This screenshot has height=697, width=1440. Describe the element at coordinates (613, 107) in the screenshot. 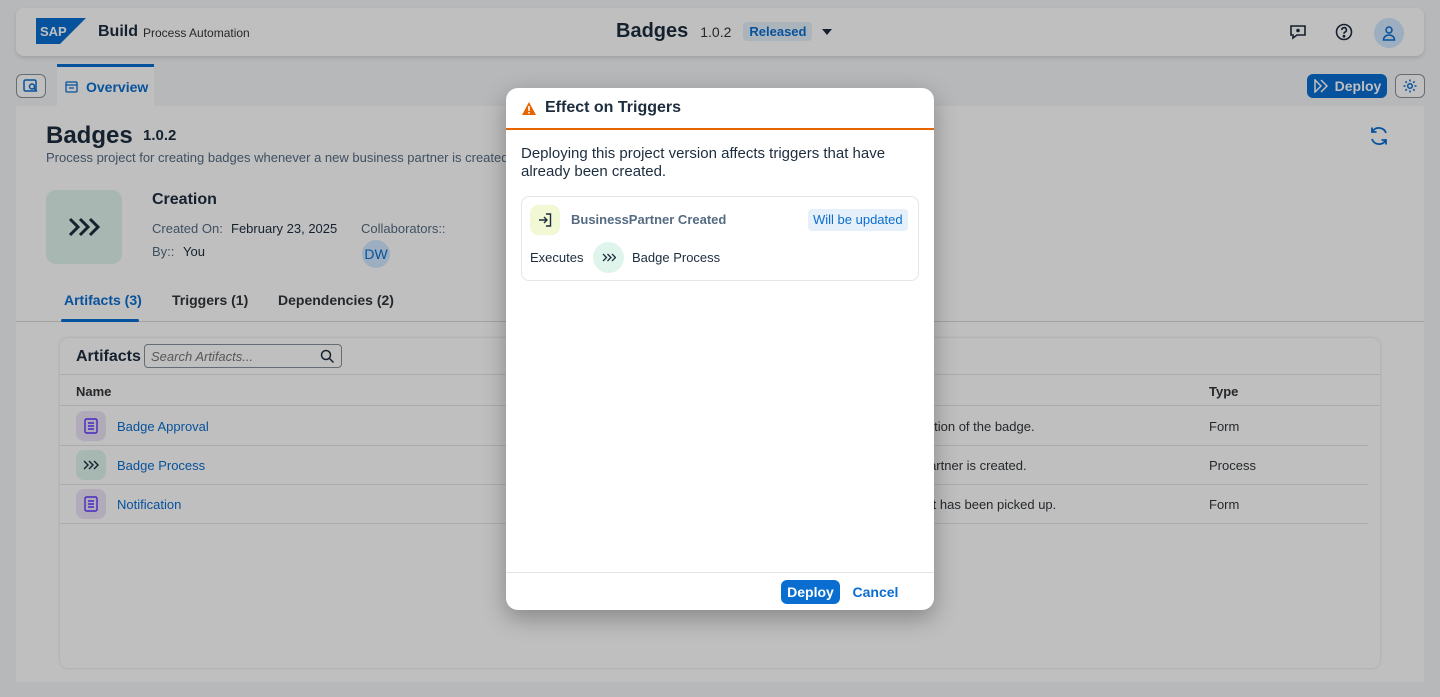

I see `dialog-title: Effect on Triggers` at that location.